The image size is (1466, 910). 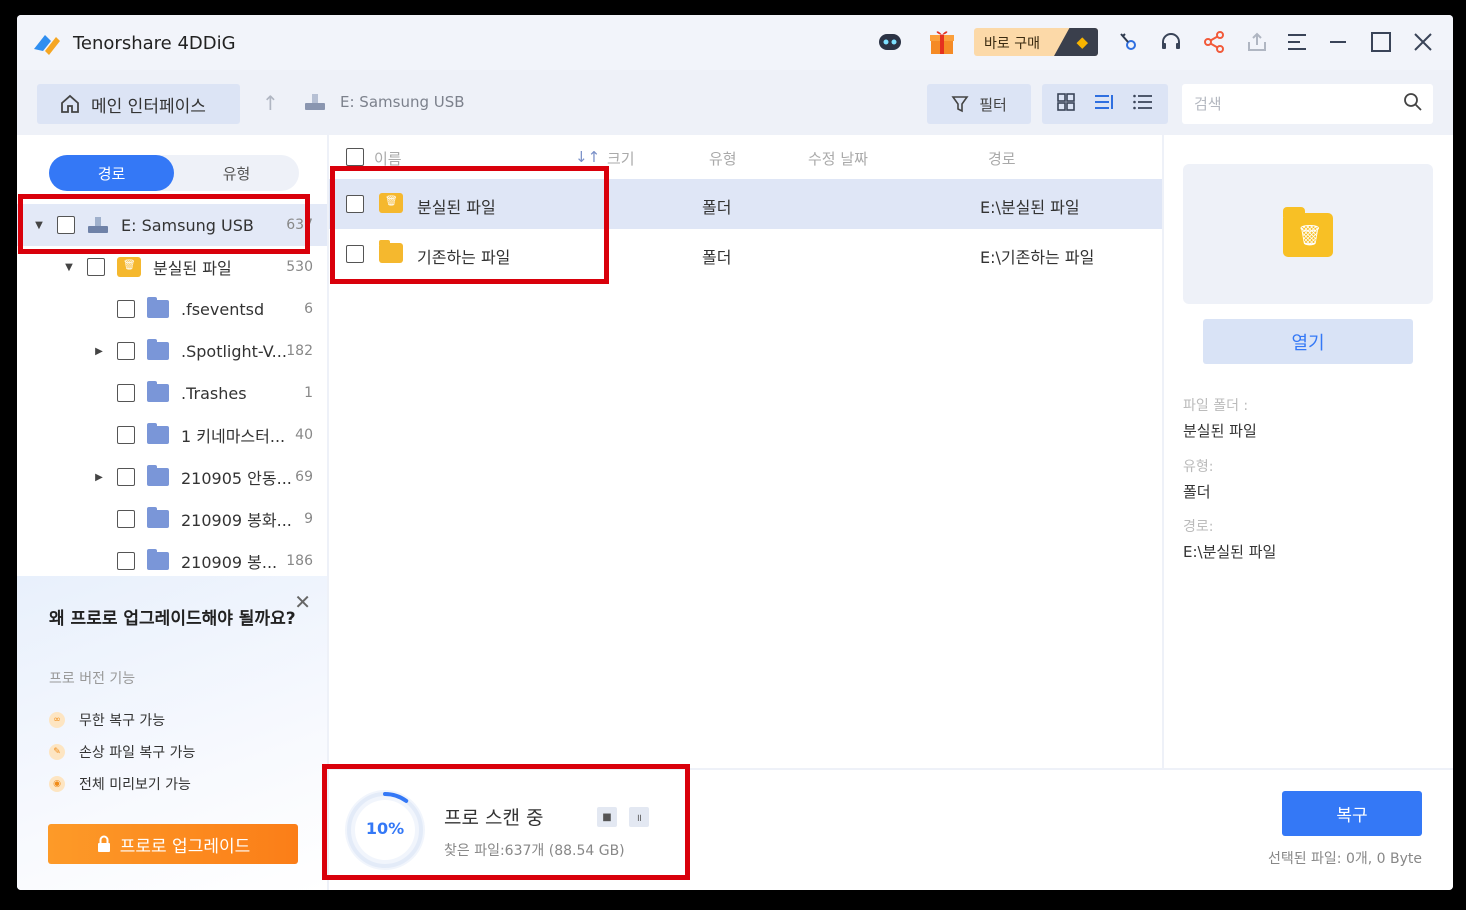 I want to click on lost-folder-icon, so click(x=391, y=203).